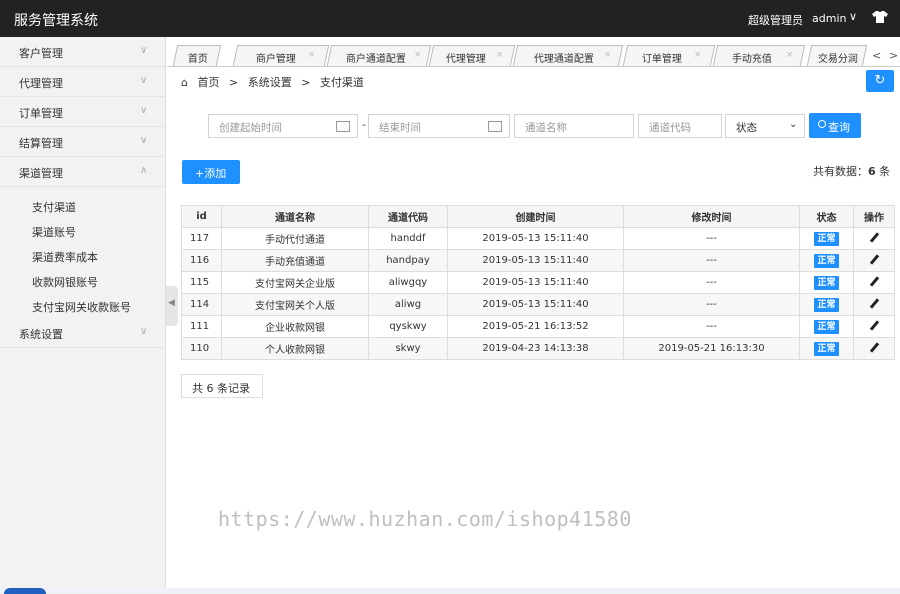  What do you see at coordinates (408, 304) in the screenshot?
I see `cell-code: aliwg` at bounding box center [408, 304].